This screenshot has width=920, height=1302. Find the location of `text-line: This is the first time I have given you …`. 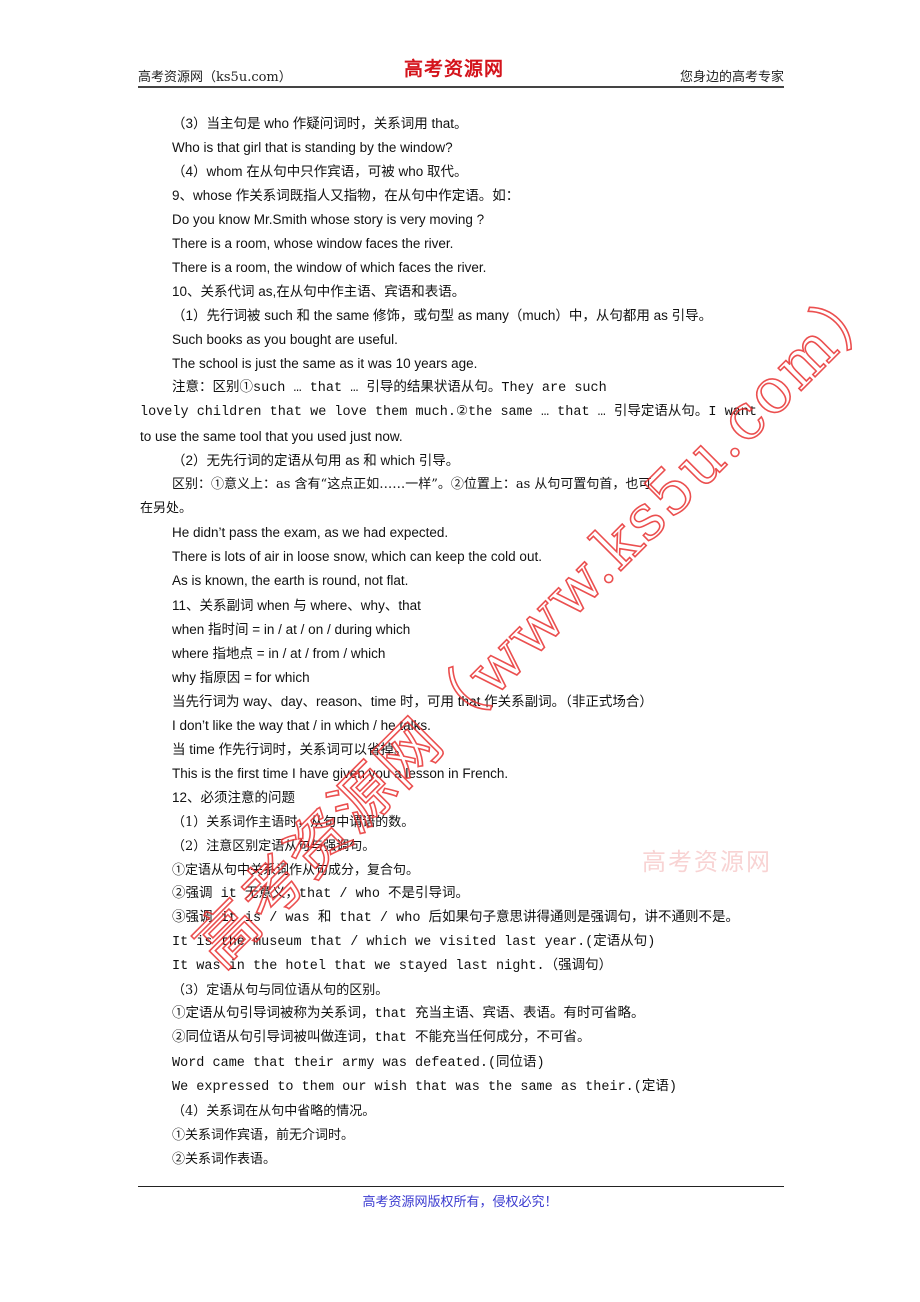

text-line: This is the first time I have given you … is located at coordinates (340, 773).